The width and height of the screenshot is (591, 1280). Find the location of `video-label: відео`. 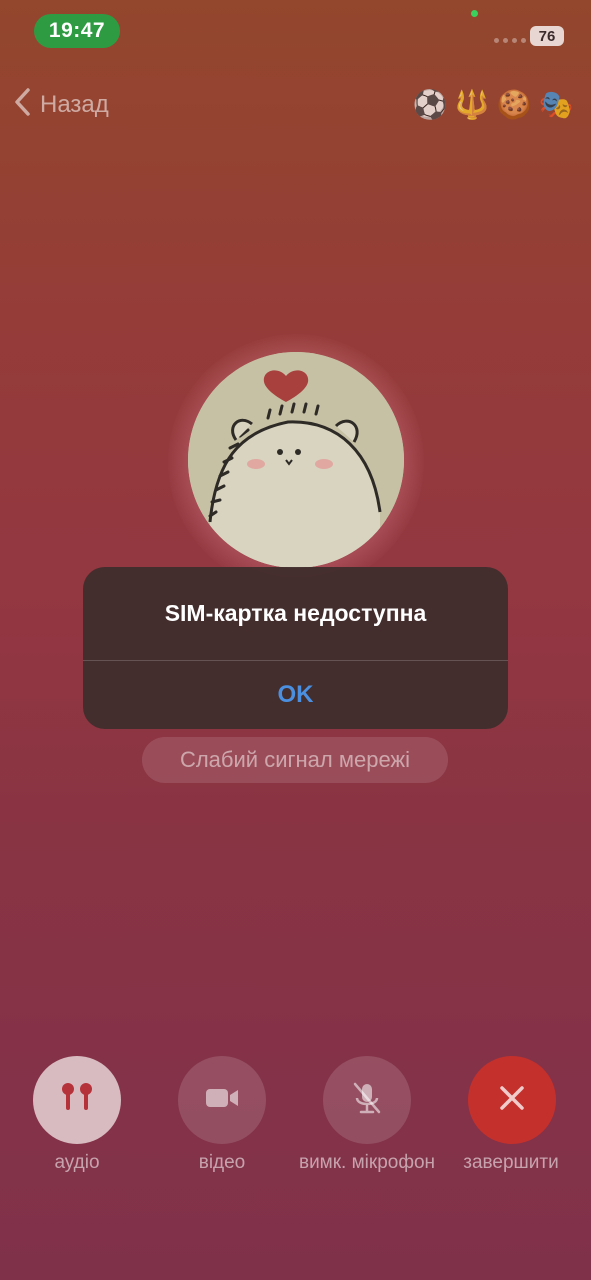

video-label: відео is located at coordinates (222, 1162).